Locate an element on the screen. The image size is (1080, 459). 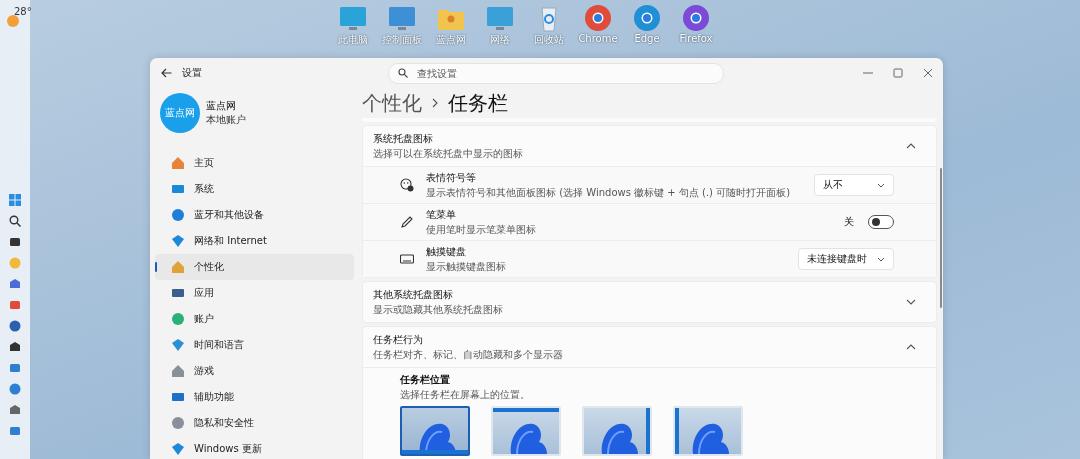
sidebar-item: 系统 is located at coordinates (254, 189).